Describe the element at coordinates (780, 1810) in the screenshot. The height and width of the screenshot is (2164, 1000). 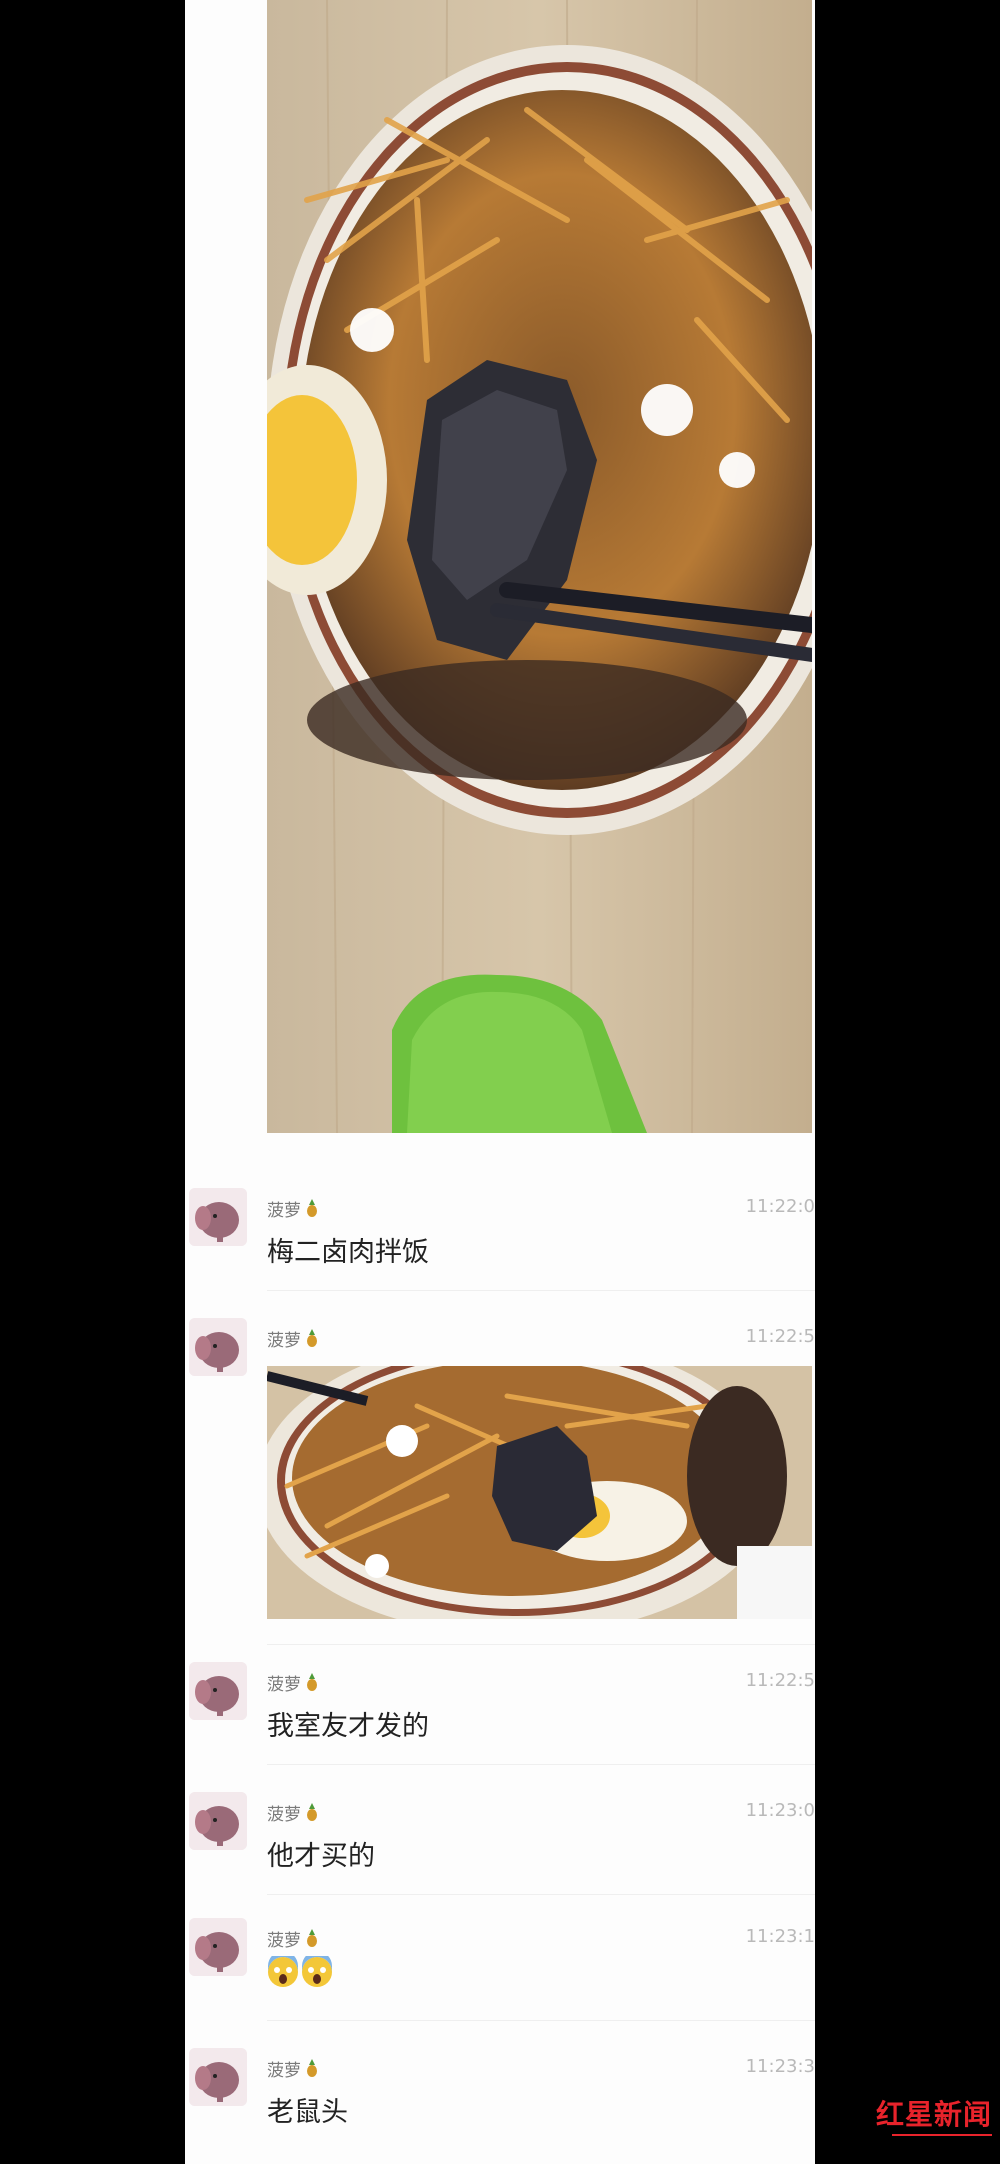
I see `message-time: 11:23:0` at that location.